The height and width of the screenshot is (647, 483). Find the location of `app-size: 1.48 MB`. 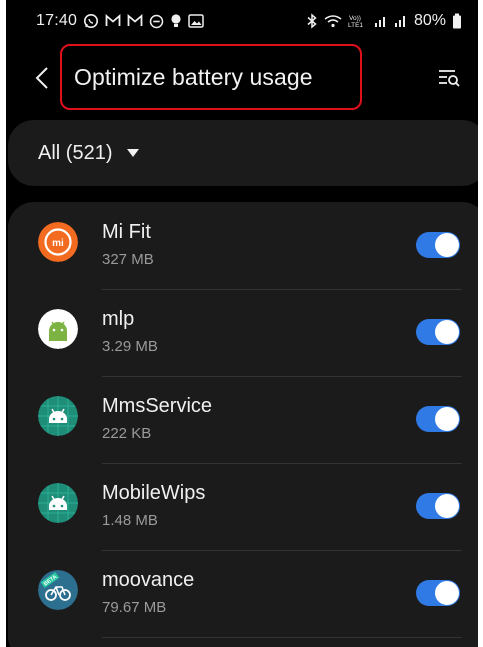

app-size: 1.48 MB is located at coordinates (130, 520).